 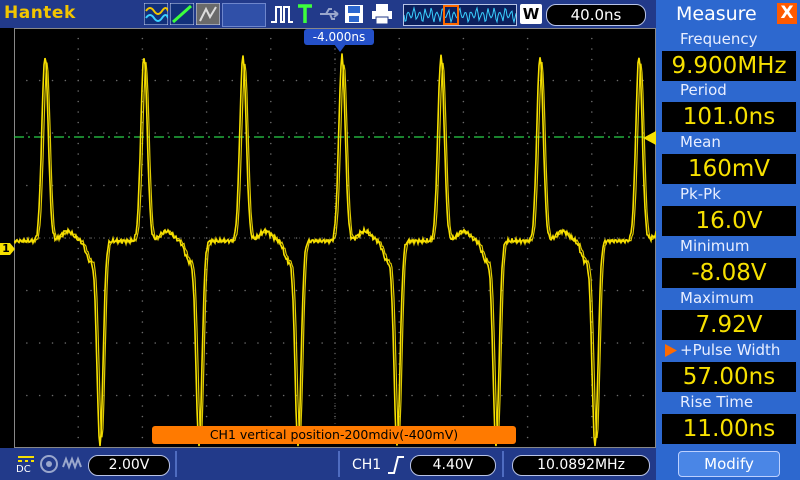 I want to click on measure-value-pk-pk: 16.0V, so click(x=729, y=221).